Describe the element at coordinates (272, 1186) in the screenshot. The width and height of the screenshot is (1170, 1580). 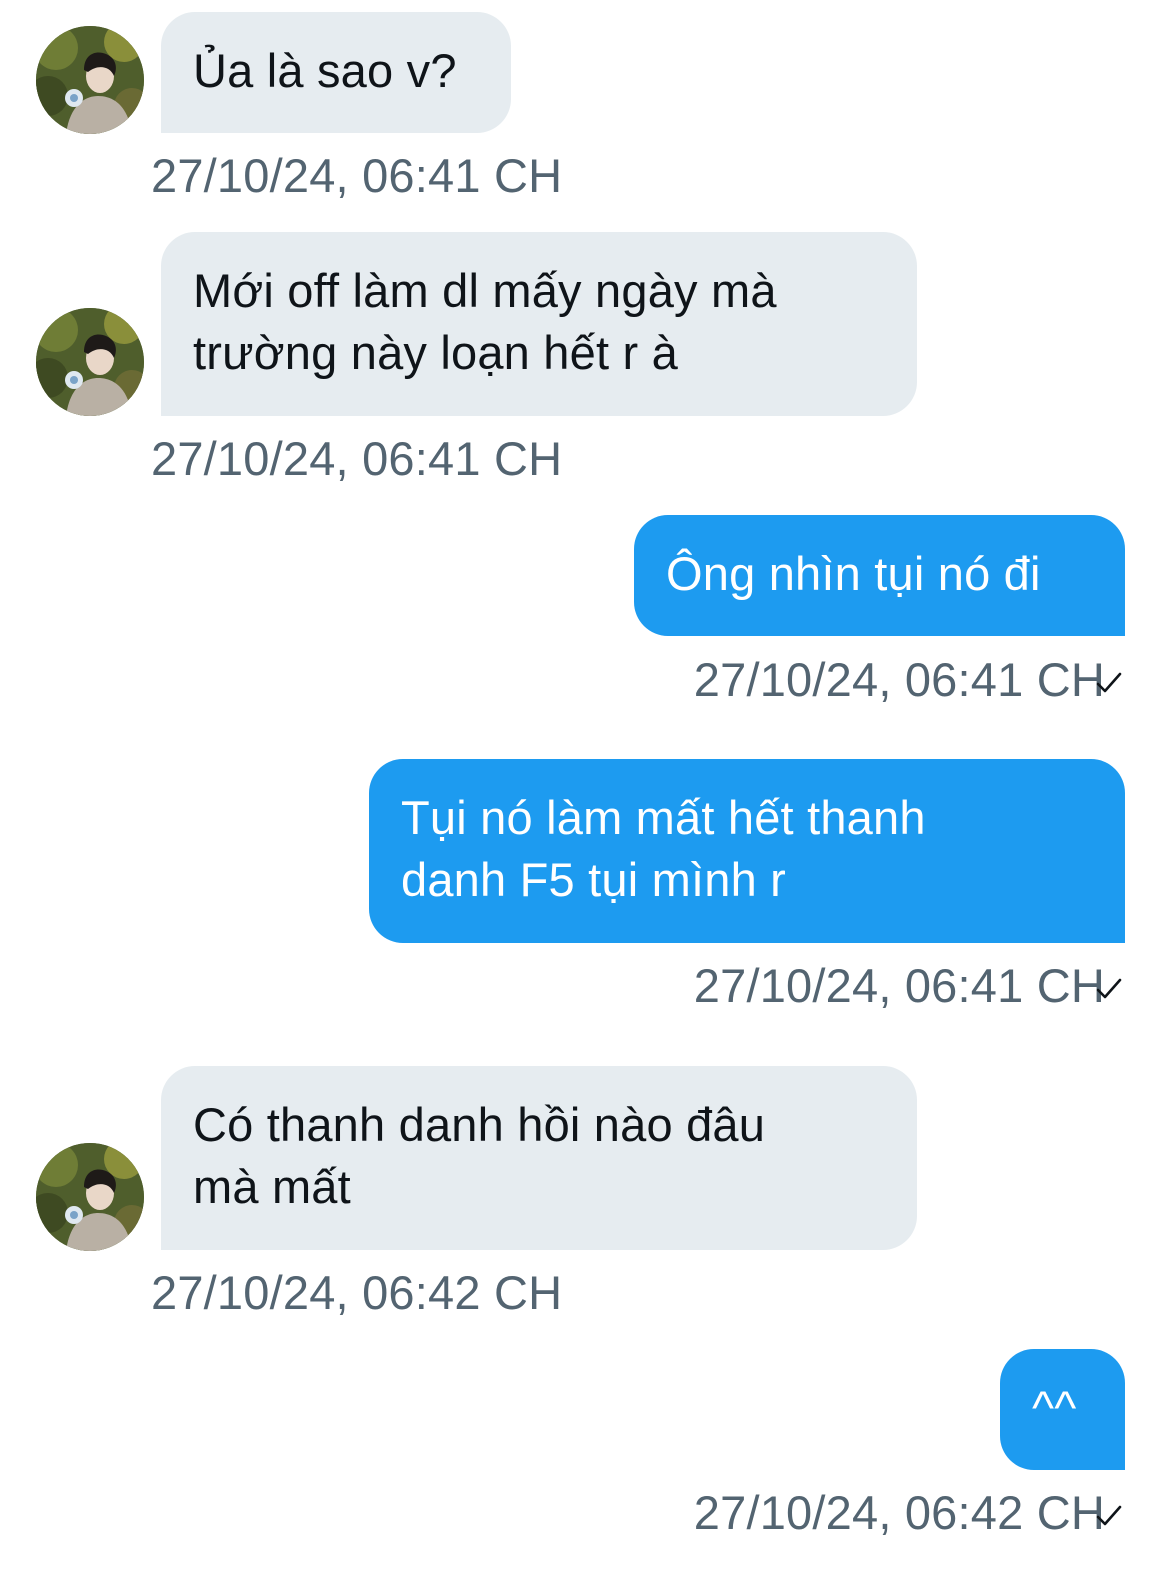
I see `message-text: mà mất` at that location.